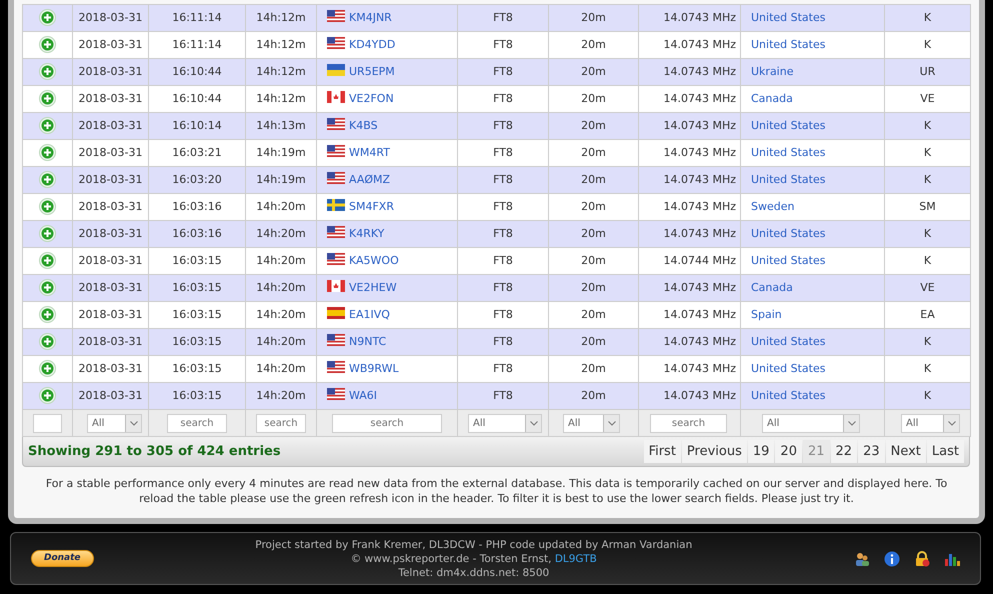  Describe the element at coordinates (366, 233) in the screenshot. I see `callsign-link: K4RKY` at that location.